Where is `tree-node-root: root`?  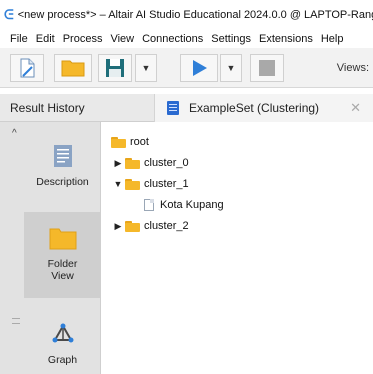 tree-node-root: root is located at coordinates (130, 142).